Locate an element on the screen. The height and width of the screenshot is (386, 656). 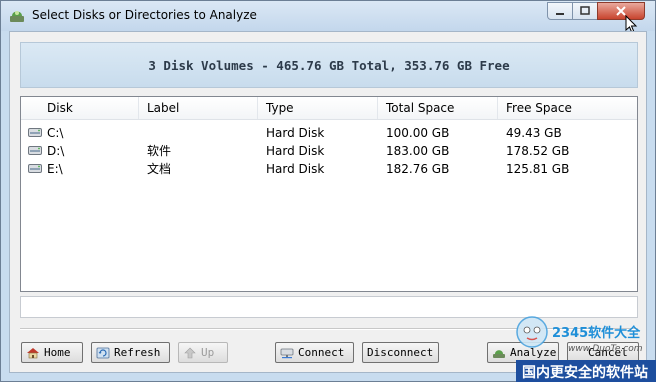
disk-label: 软件 is located at coordinates (159, 151).